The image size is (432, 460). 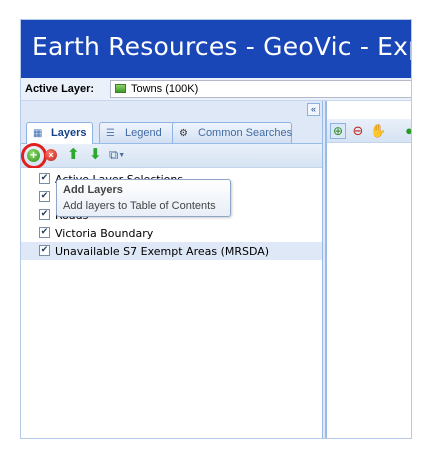 What do you see at coordinates (110, 133) in the screenshot?
I see `legend-icon: ☰` at bounding box center [110, 133].